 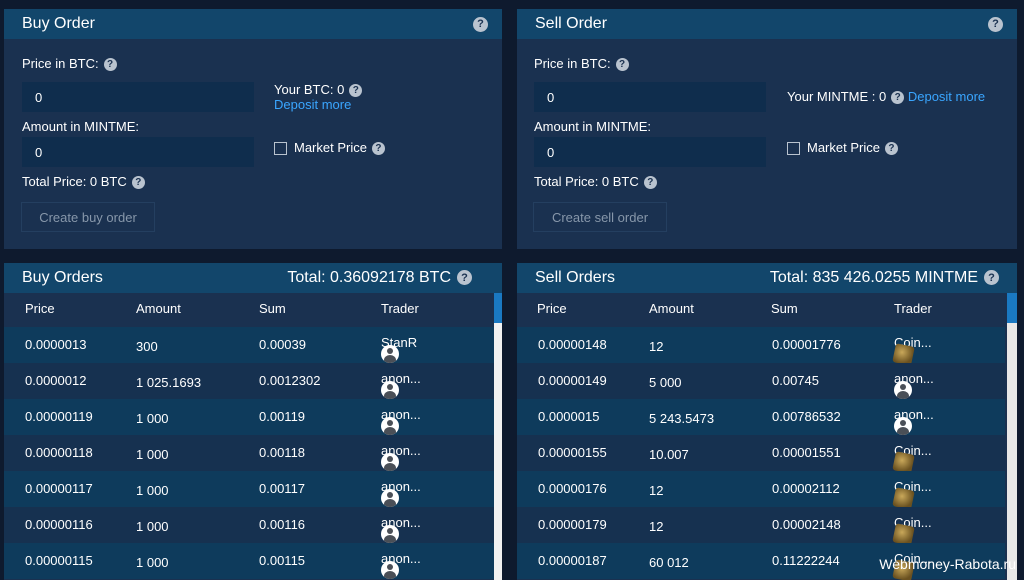 What do you see at coordinates (282, 452) in the screenshot?
I see `sum-cell: 0.00118` at bounding box center [282, 452].